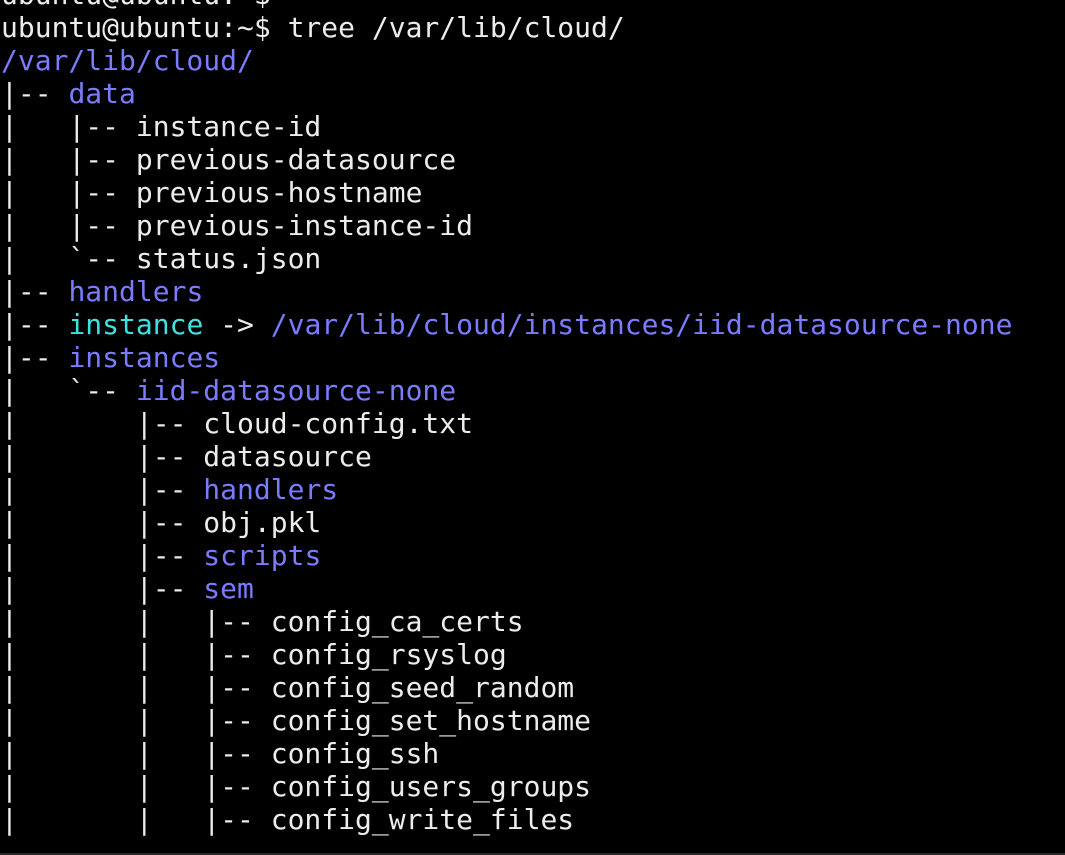 The width and height of the screenshot is (1065, 855). Describe the element at coordinates (102, 588) in the screenshot. I see `entry-sem-segment-0: | |--` at that location.